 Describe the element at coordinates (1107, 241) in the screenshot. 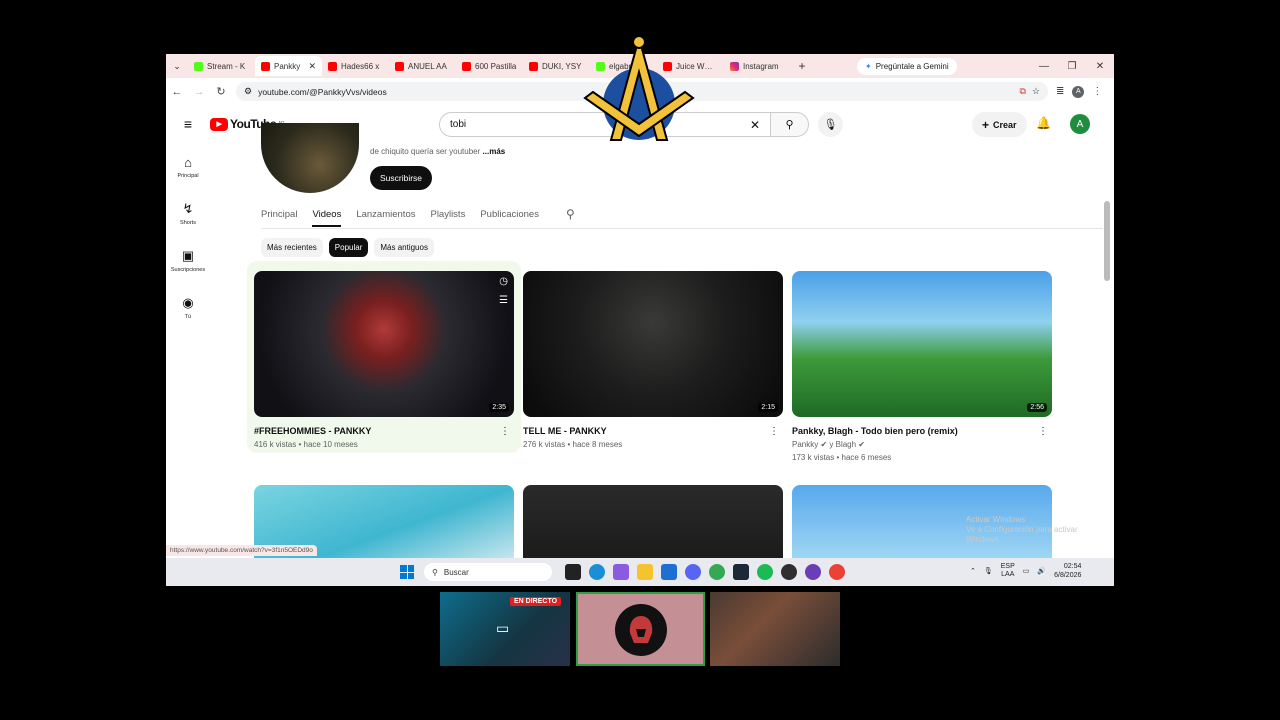

I see `page-scrollbar` at that location.